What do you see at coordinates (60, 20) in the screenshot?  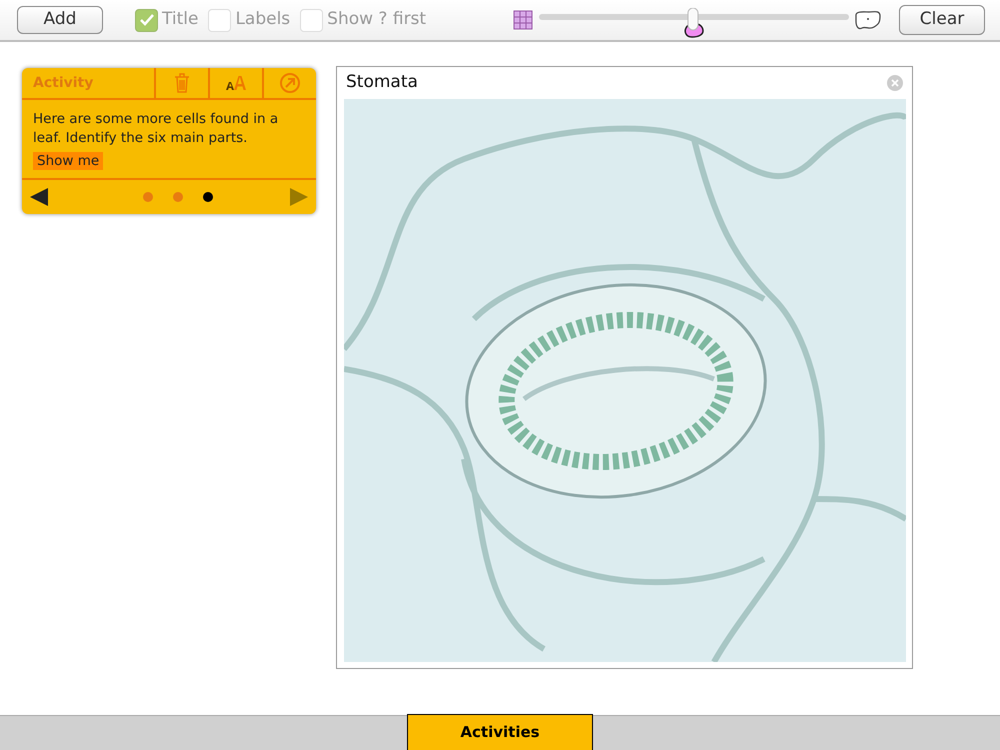 I see `add-button: Add` at bounding box center [60, 20].